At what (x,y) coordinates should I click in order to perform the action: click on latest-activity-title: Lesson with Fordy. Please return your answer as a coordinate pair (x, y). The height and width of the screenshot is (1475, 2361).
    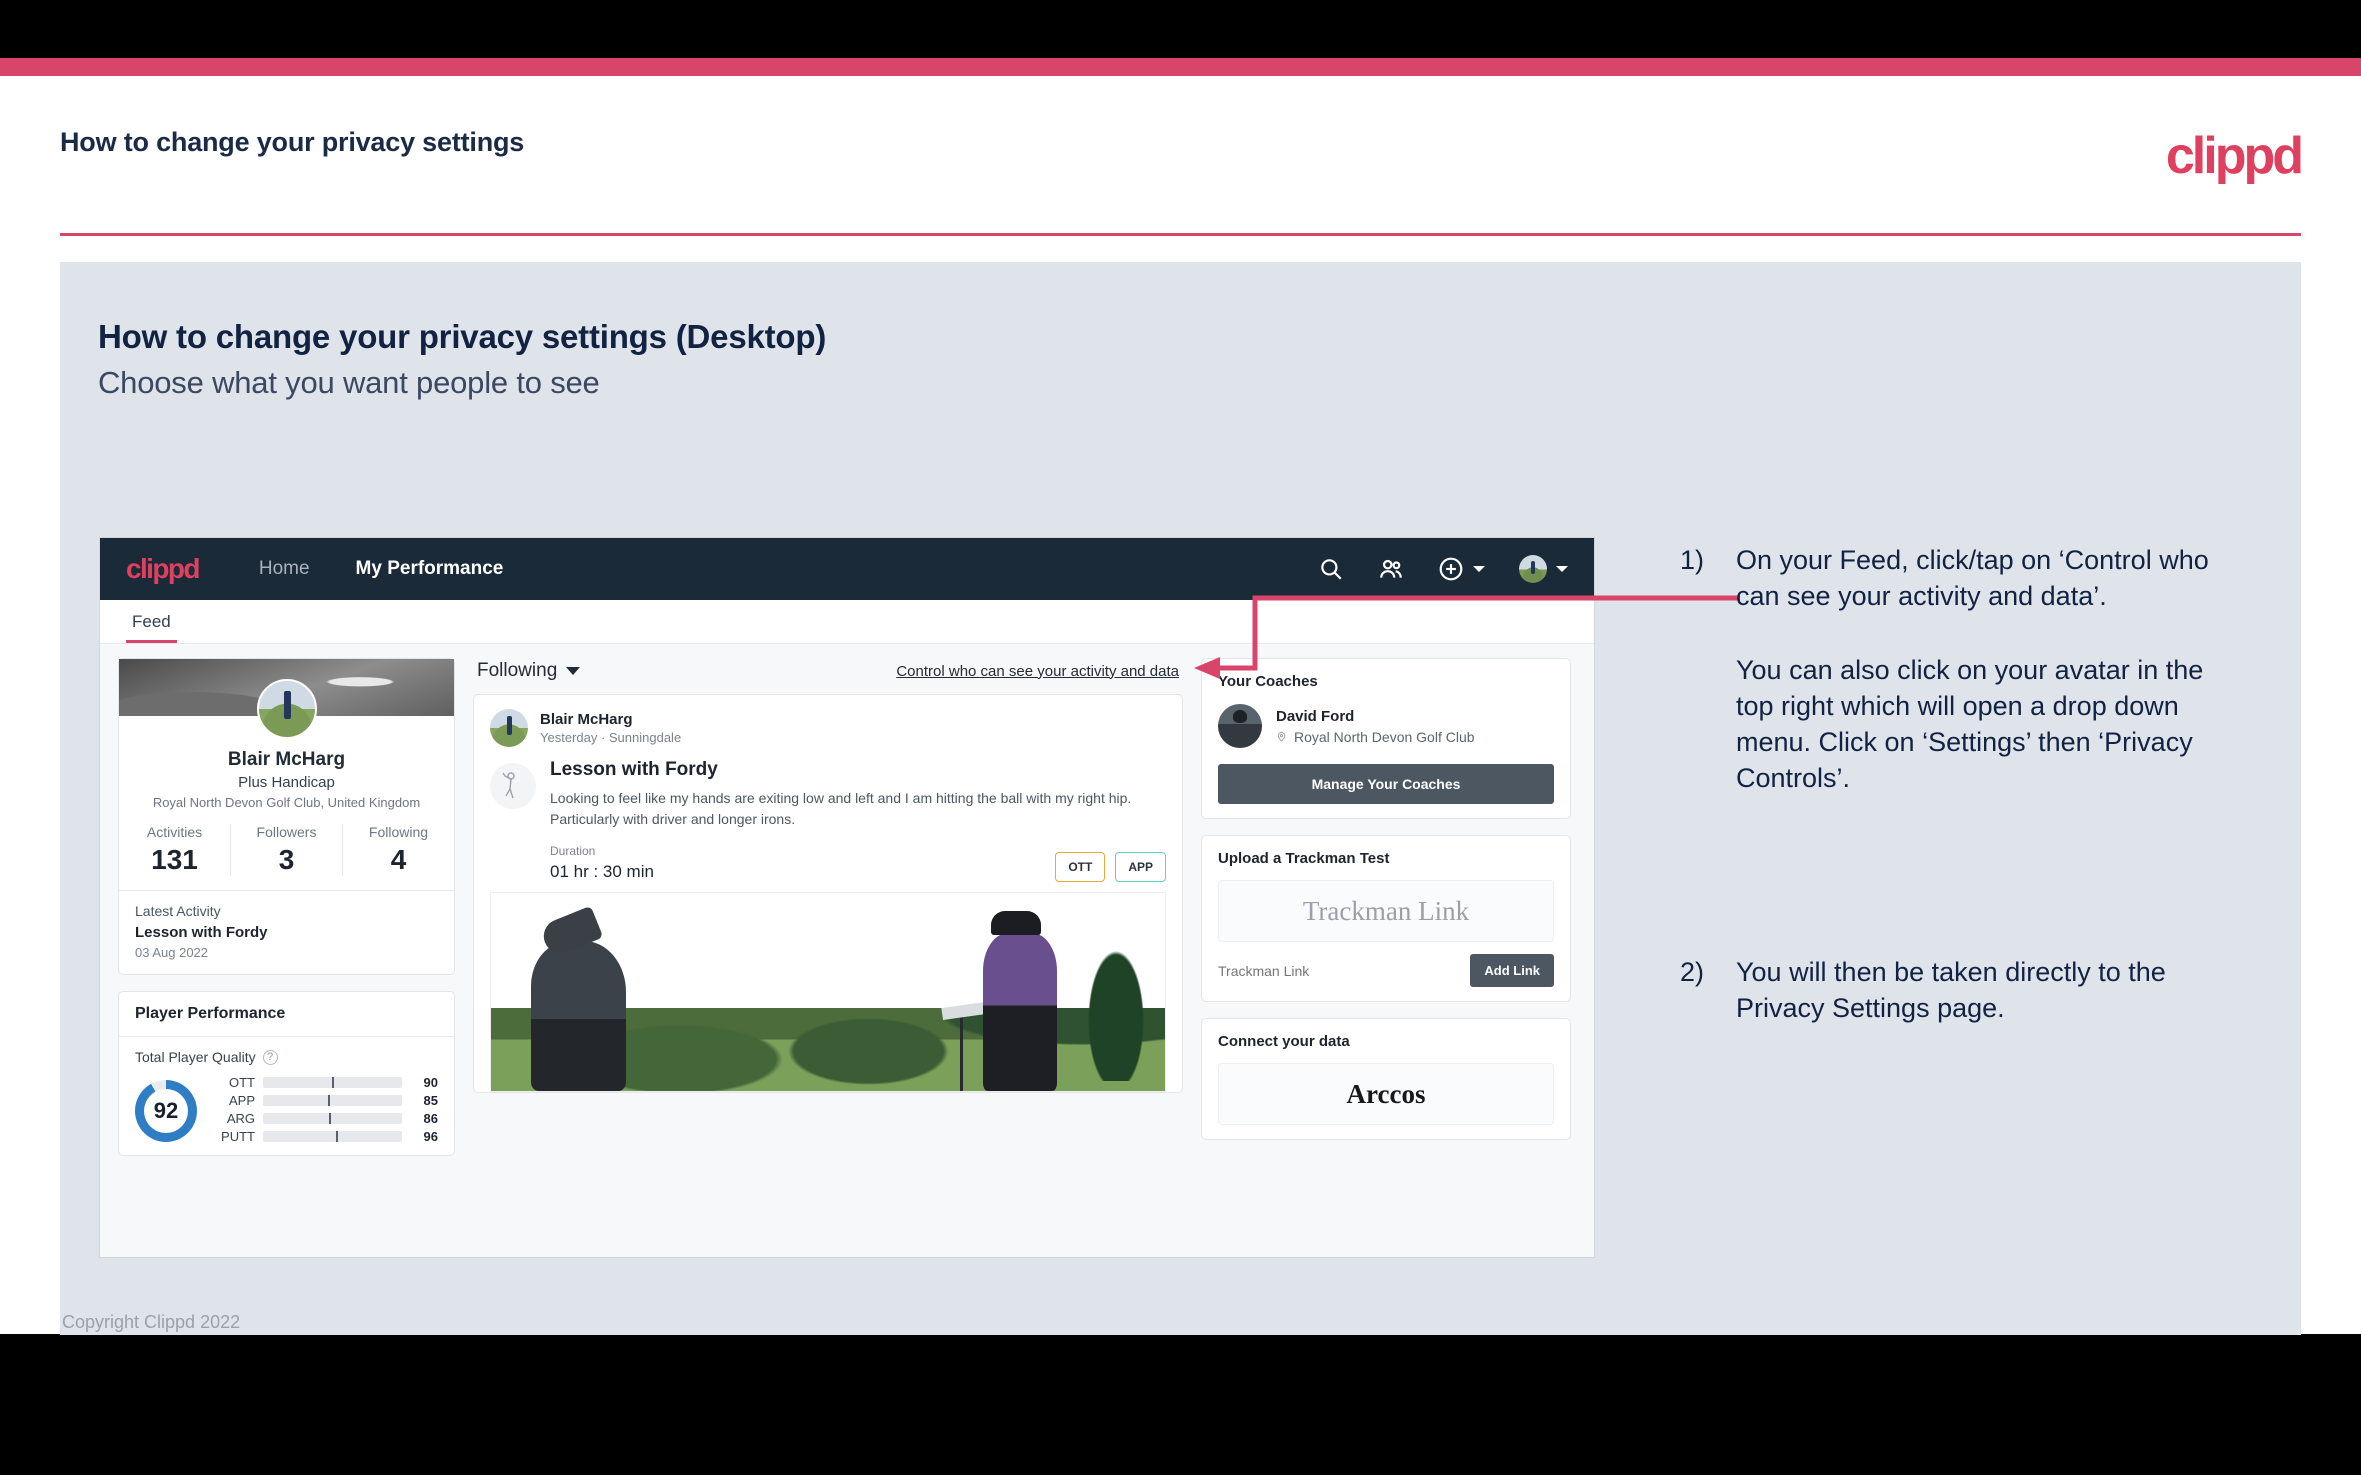
    Looking at the image, I should click on (286, 932).